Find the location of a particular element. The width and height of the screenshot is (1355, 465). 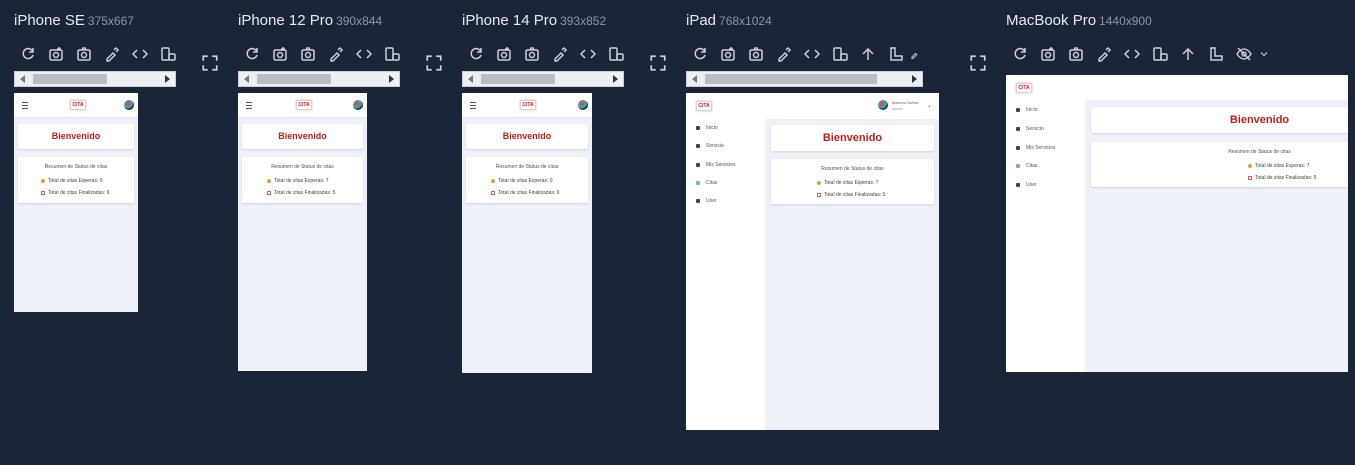

sidebar-item-label: Citas is located at coordinates (1032, 166).